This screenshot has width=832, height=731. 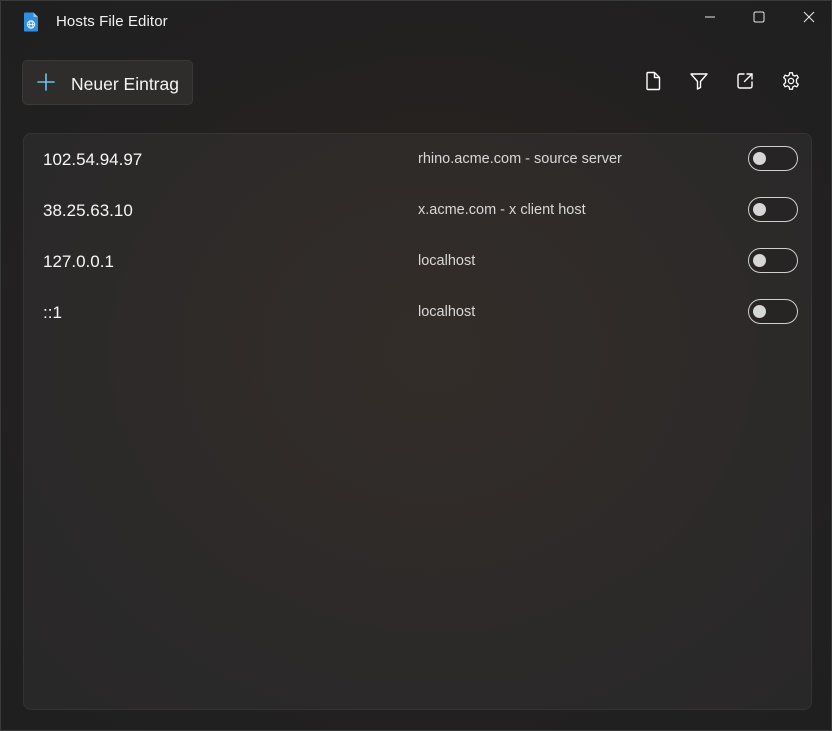 I want to click on entry-address: 127.0.0.1, so click(x=78, y=261).